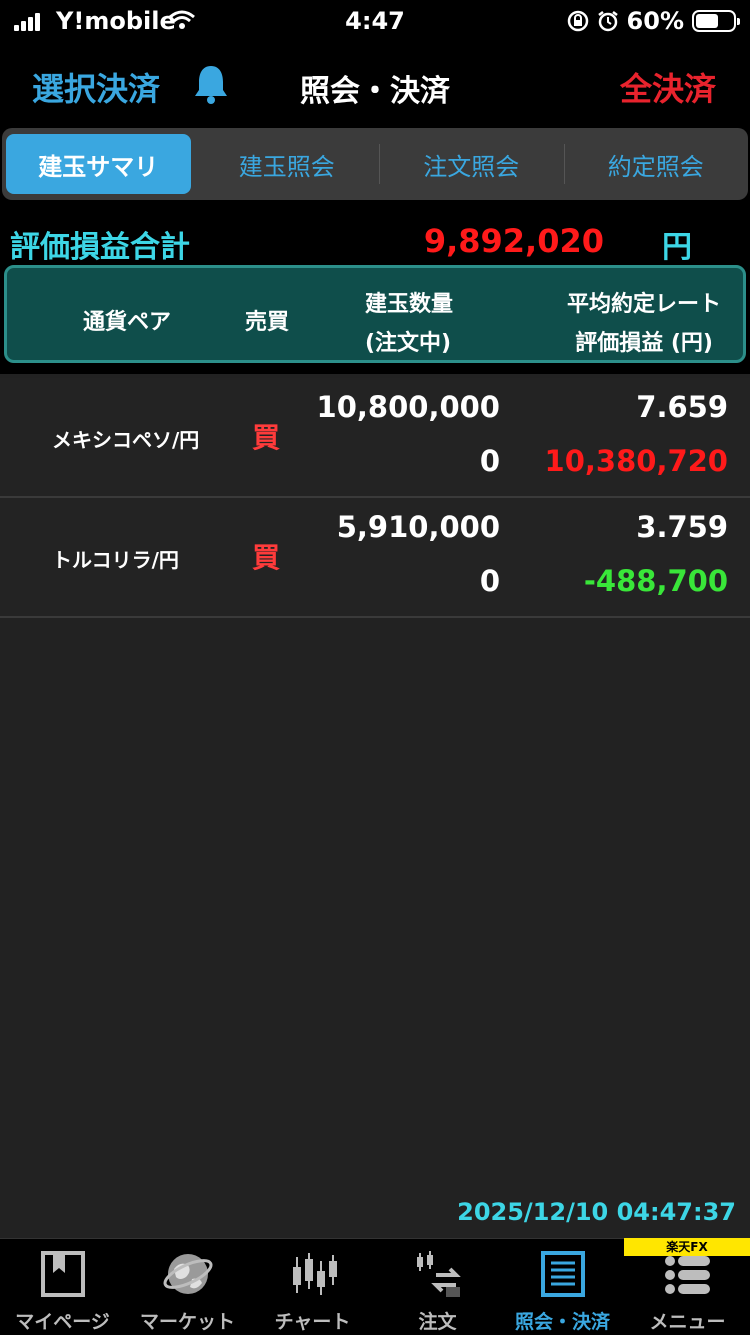 Image resolution: width=750 pixels, height=1335 pixels. Describe the element at coordinates (312, 1322) in the screenshot. I see `tabbar-label: チャート` at that location.